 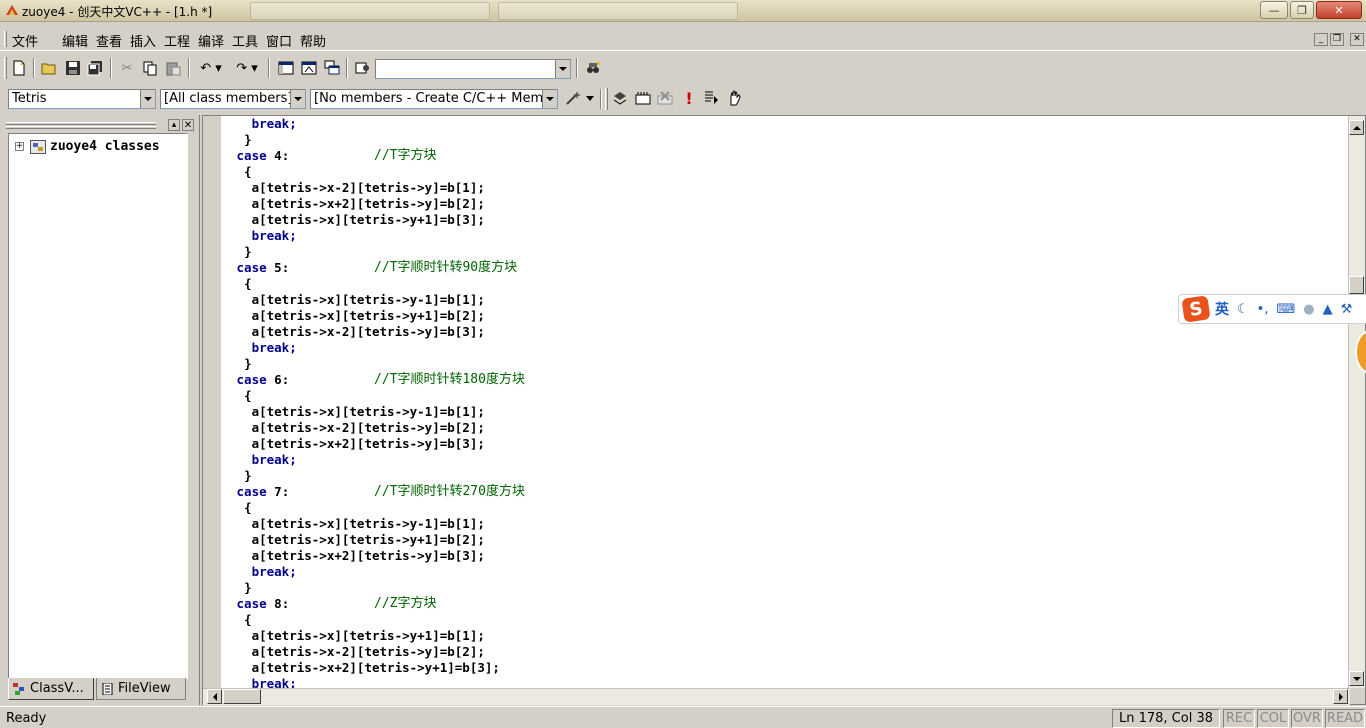 What do you see at coordinates (73, 68) in the screenshot?
I see `save-icon` at bounding box center [73, 68].